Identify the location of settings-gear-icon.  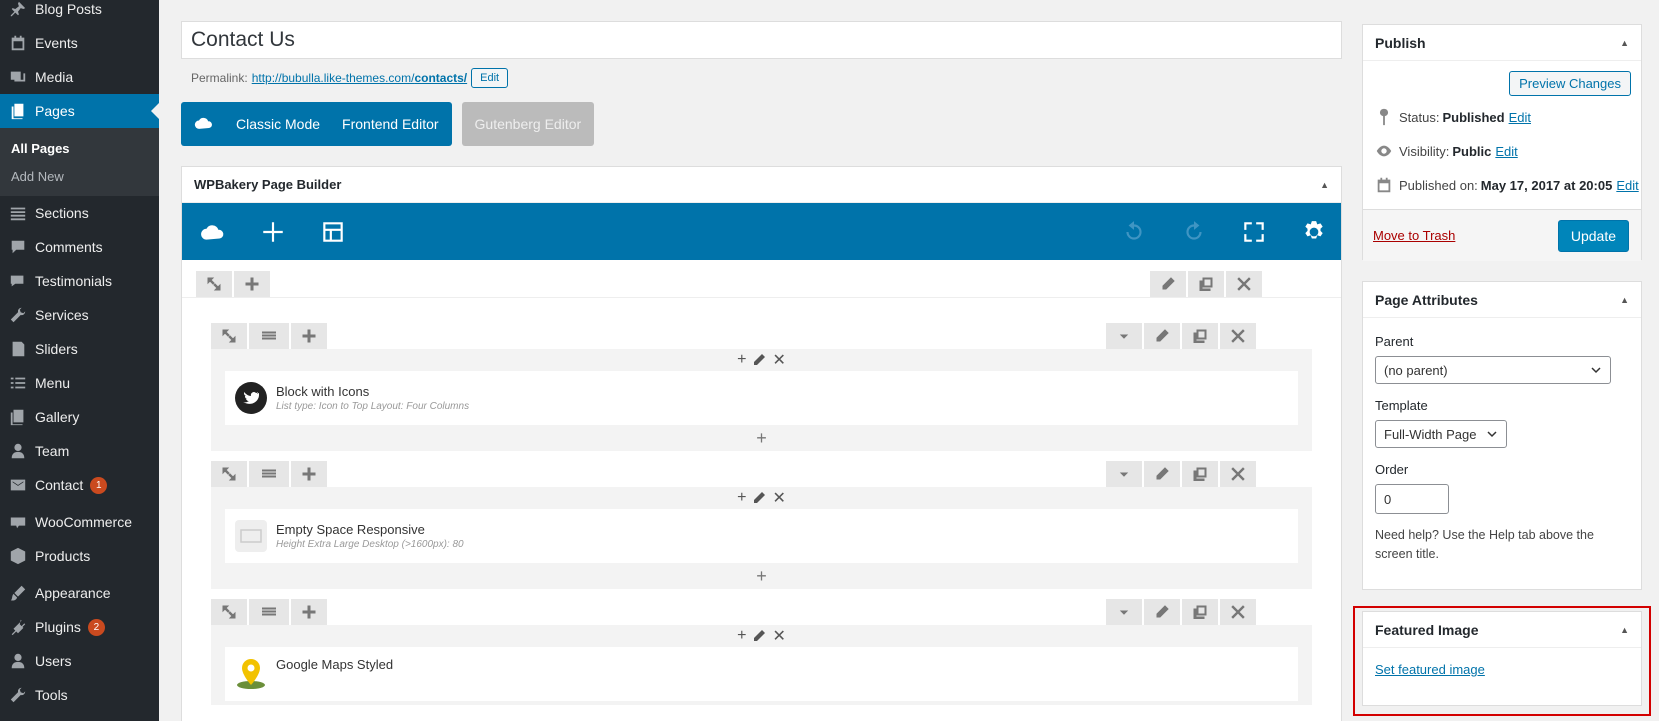
(1314, 232).